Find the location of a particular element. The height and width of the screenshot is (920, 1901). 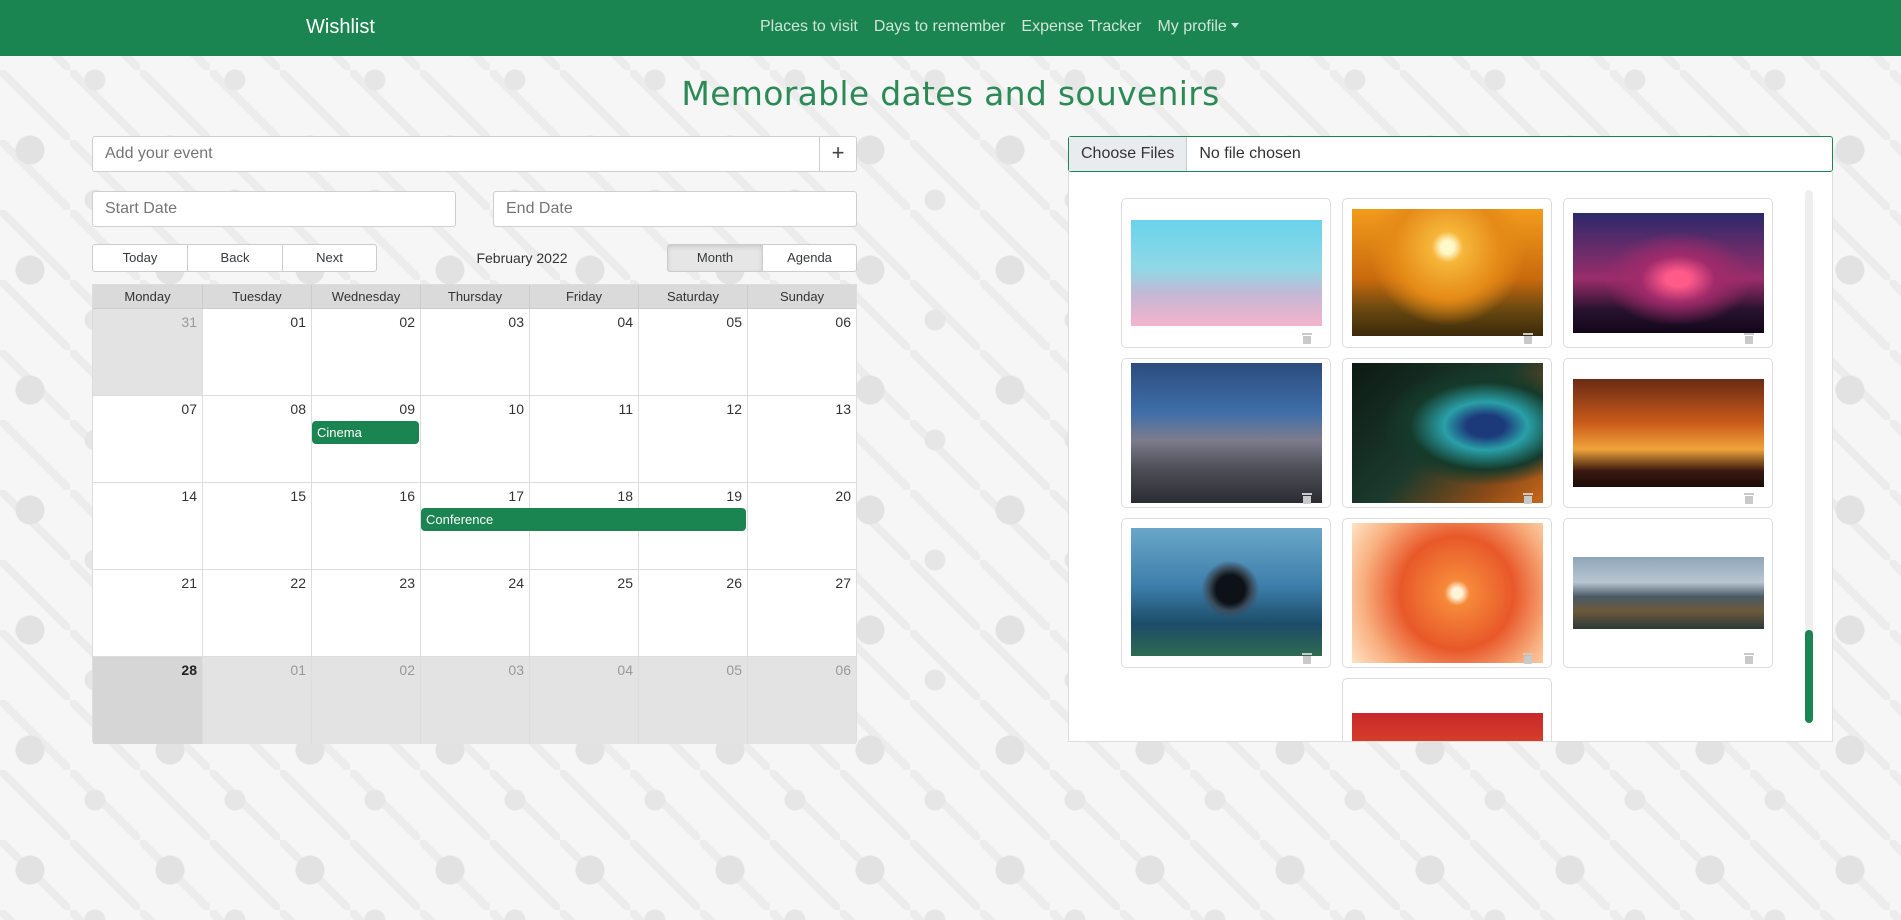

event-title-input is located at coordinates (455, 154).